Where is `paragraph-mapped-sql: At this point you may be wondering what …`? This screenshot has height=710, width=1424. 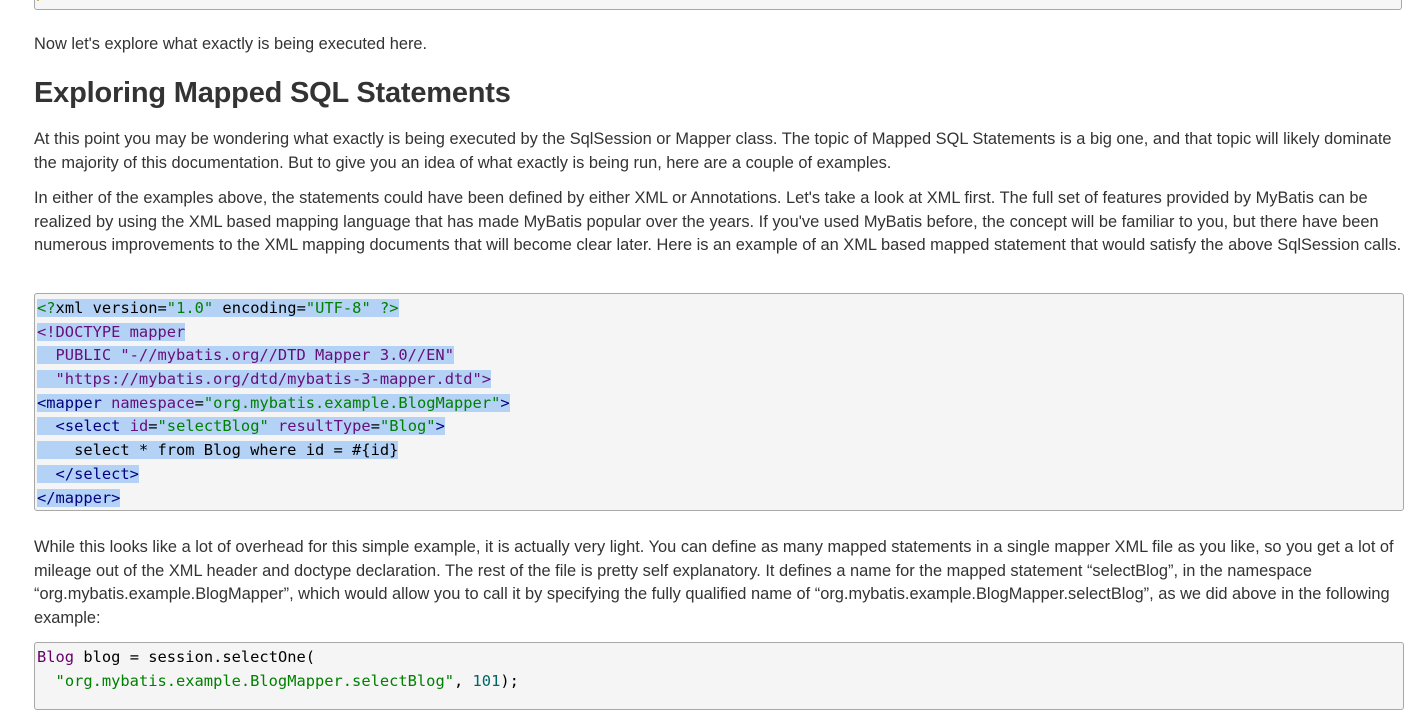 paragraph-mapped-sql: At this point you may be wondering what … is located at coordinates (713, 151).